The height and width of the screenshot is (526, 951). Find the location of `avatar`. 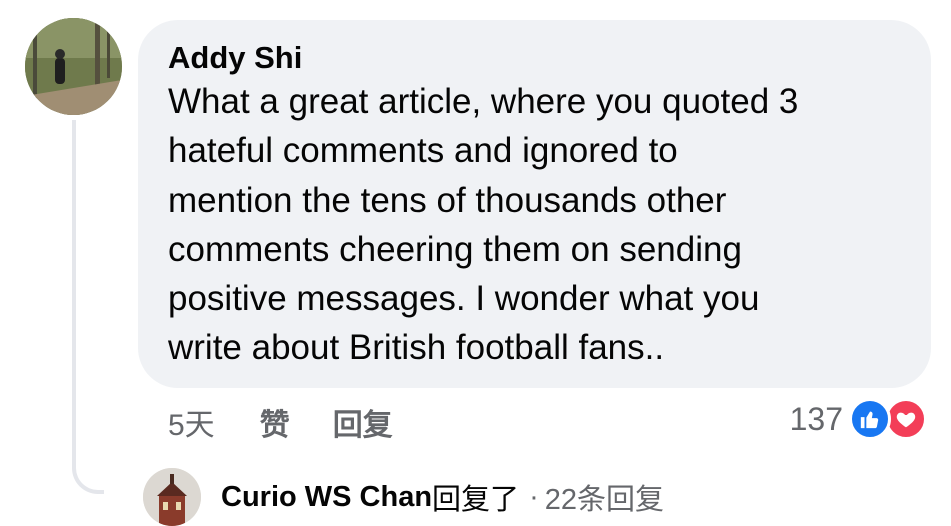

avatar is located at coordinates (73, 66).